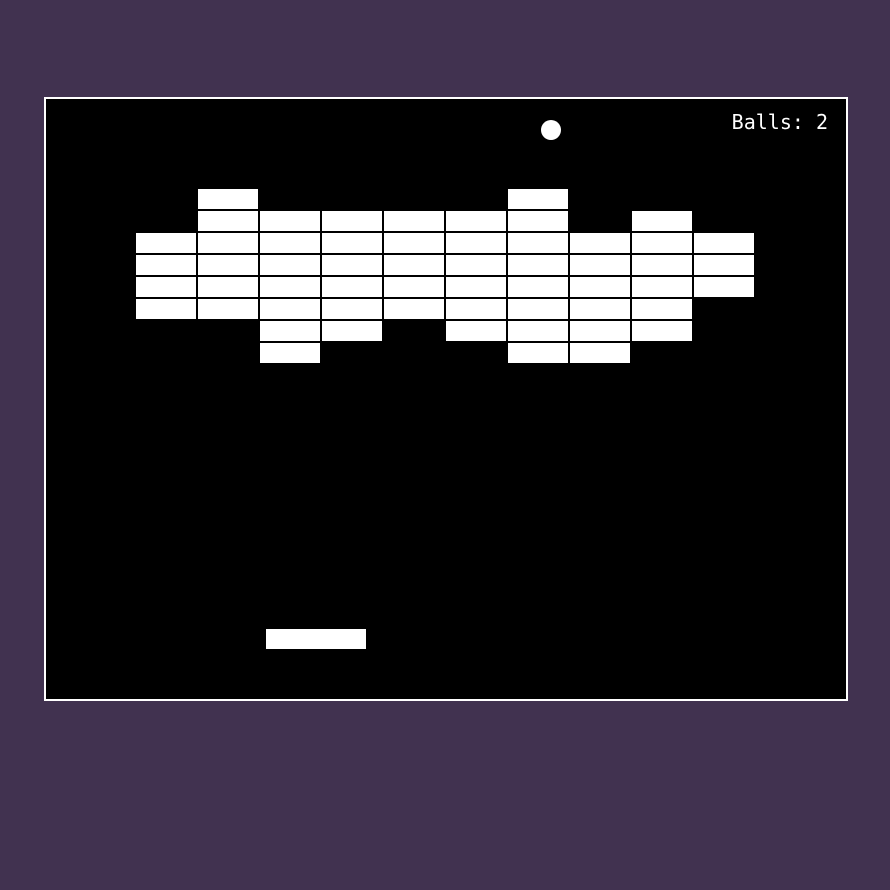 The height and width of the screenshot is (890, 890). What do you see at coordinates (551, 130) in the screenshot?
I see `ball` at bounding box center [551, 130].